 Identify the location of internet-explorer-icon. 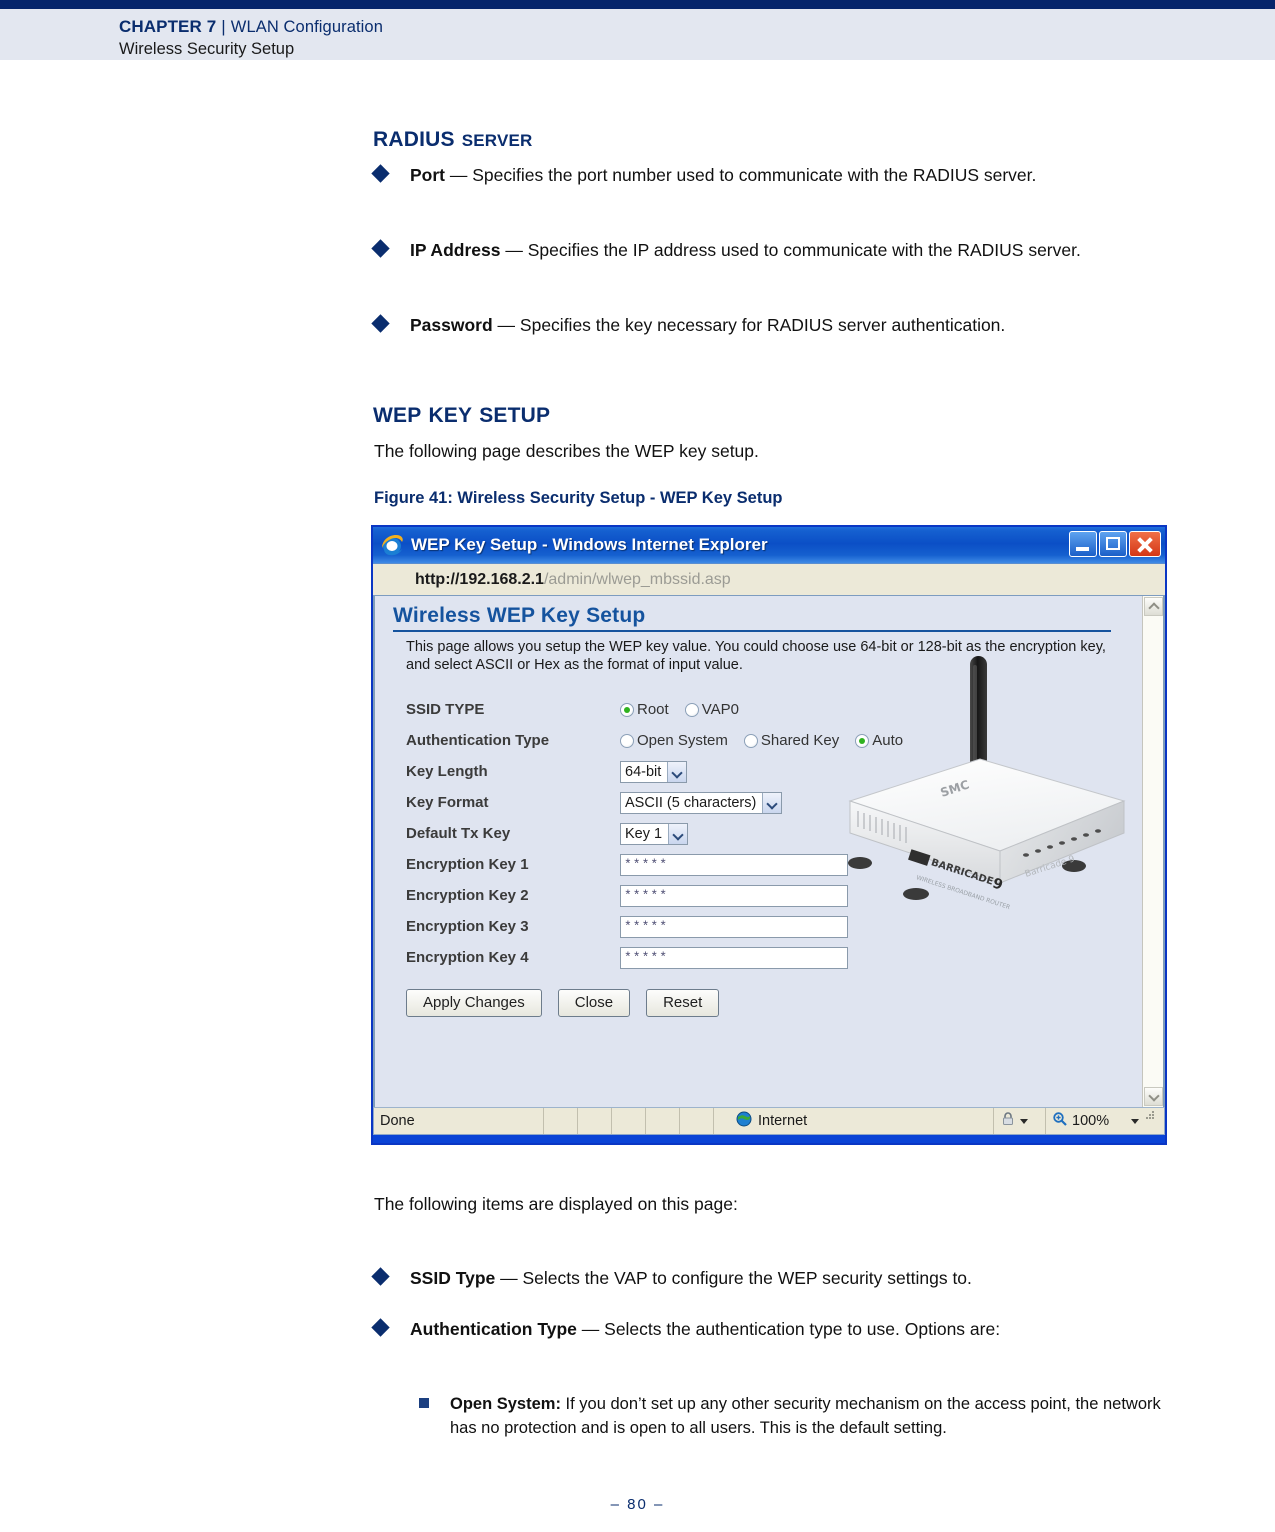
(392, 545).